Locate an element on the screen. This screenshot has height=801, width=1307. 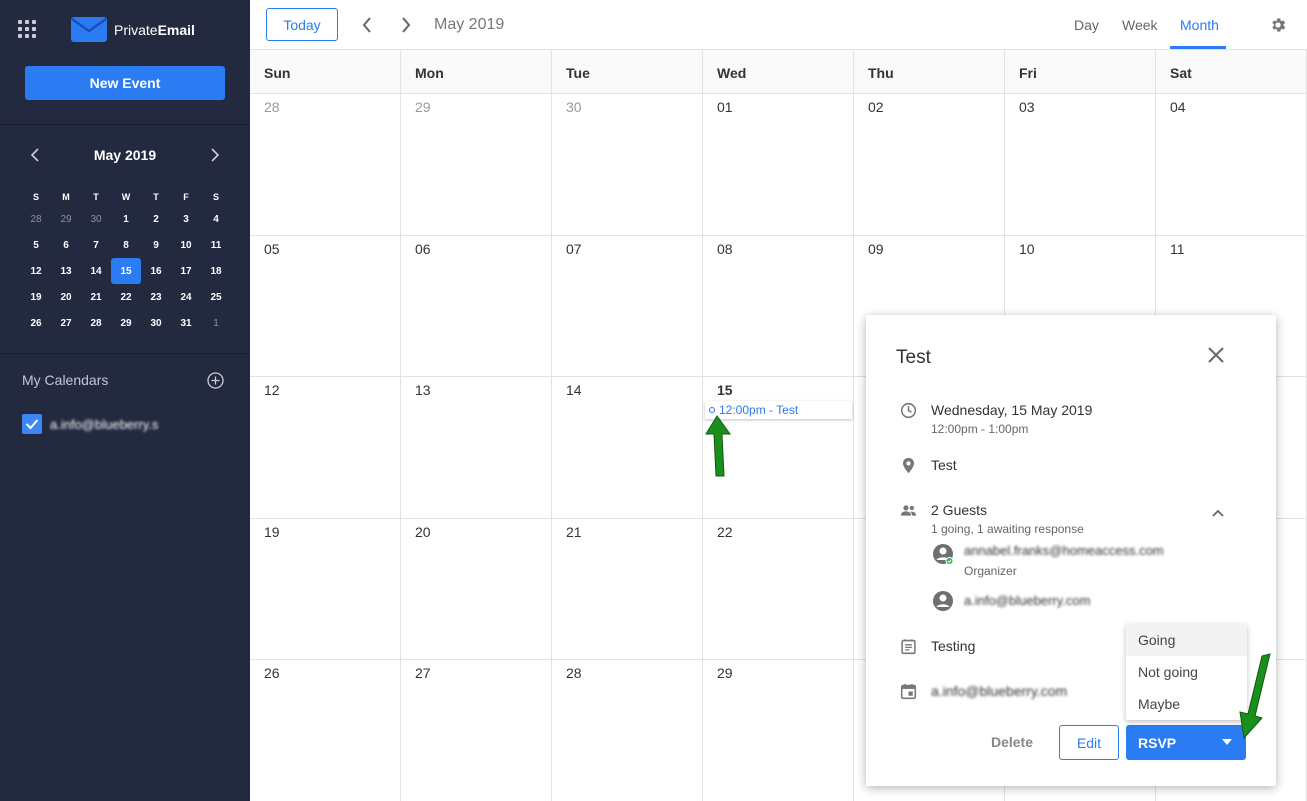
guest-email: a.info@blueberry.com is located at coordinates (1027, 600).